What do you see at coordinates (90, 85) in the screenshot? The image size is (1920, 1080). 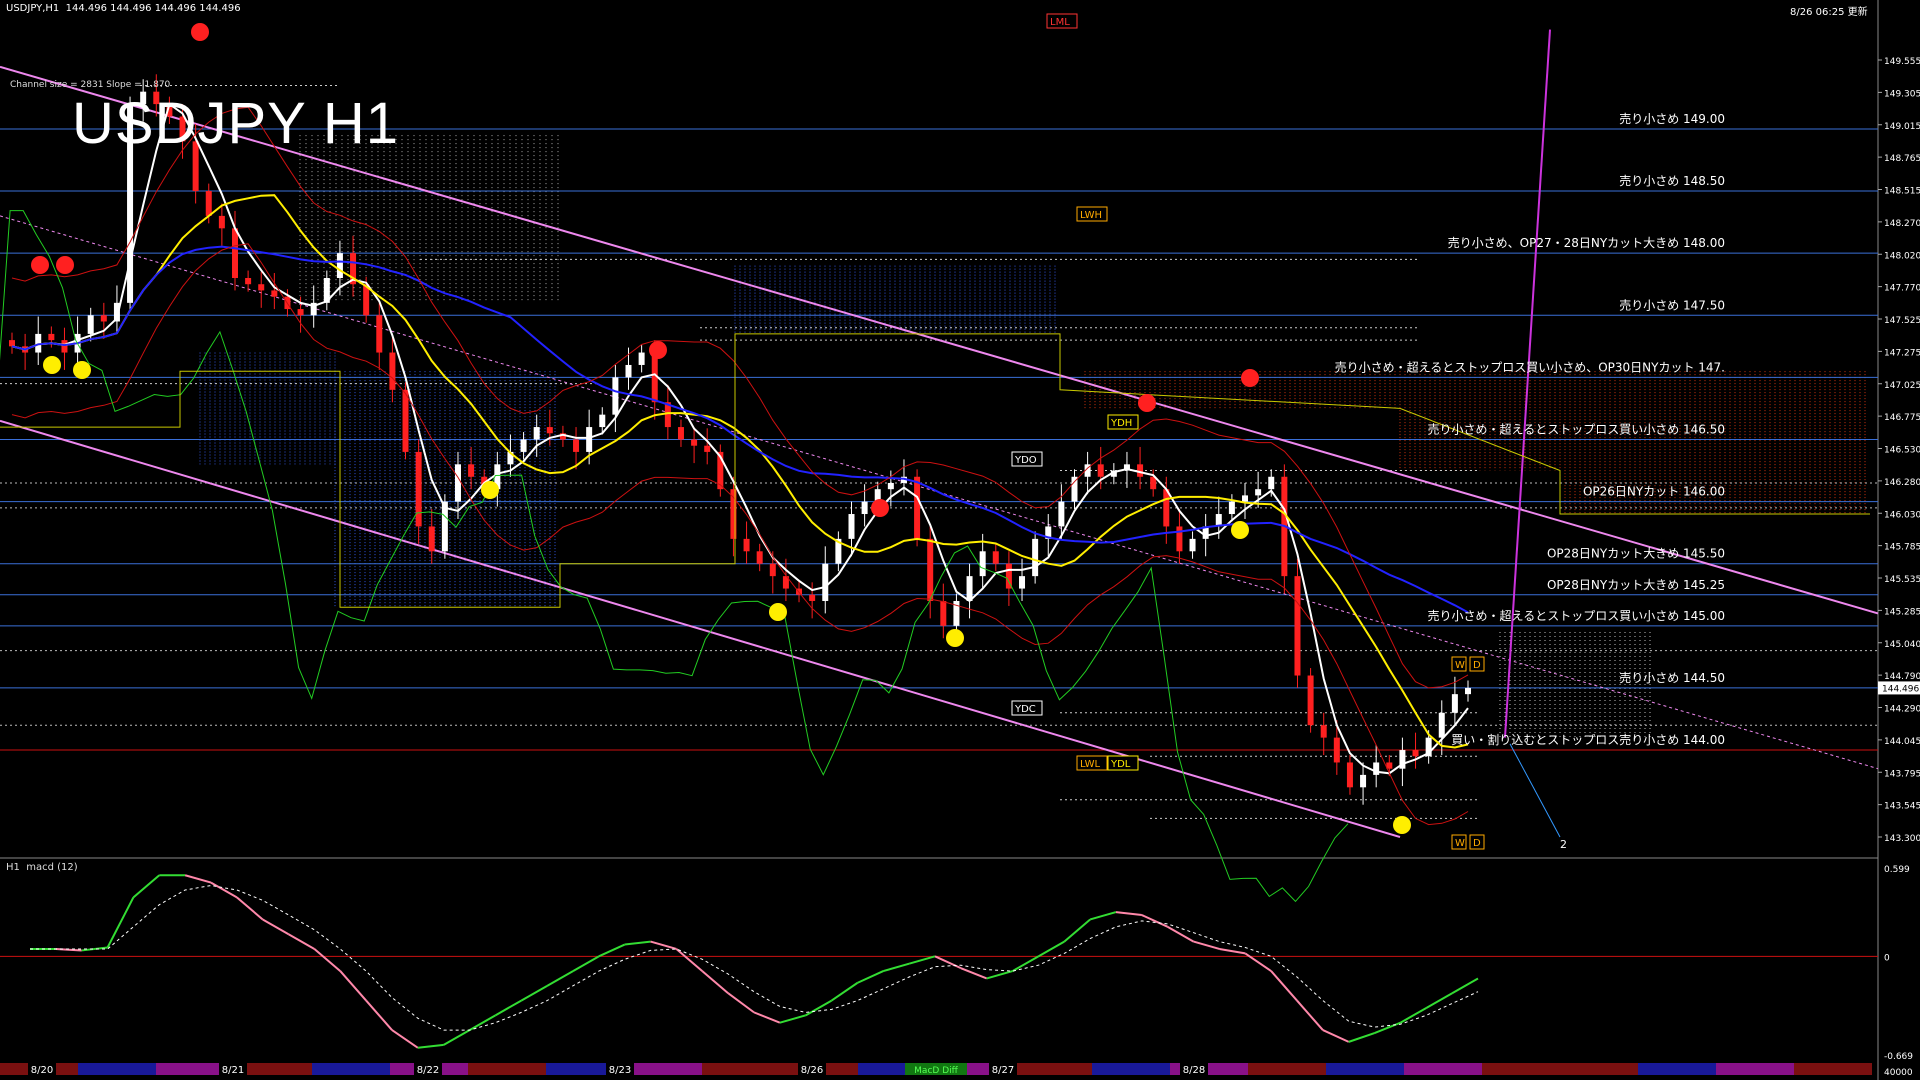 I see `channel-info: Channel size = 2831 Slope = 1.870` at bounding box center [90, 85].